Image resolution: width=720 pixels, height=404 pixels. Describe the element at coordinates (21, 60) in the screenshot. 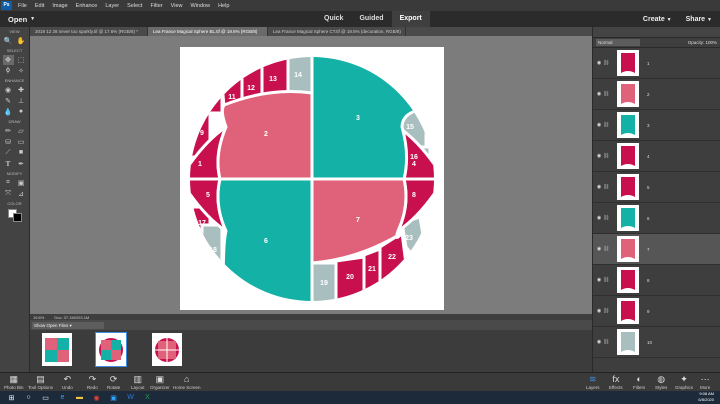

I see `marquee-tool-icon: ⬚` at that location.